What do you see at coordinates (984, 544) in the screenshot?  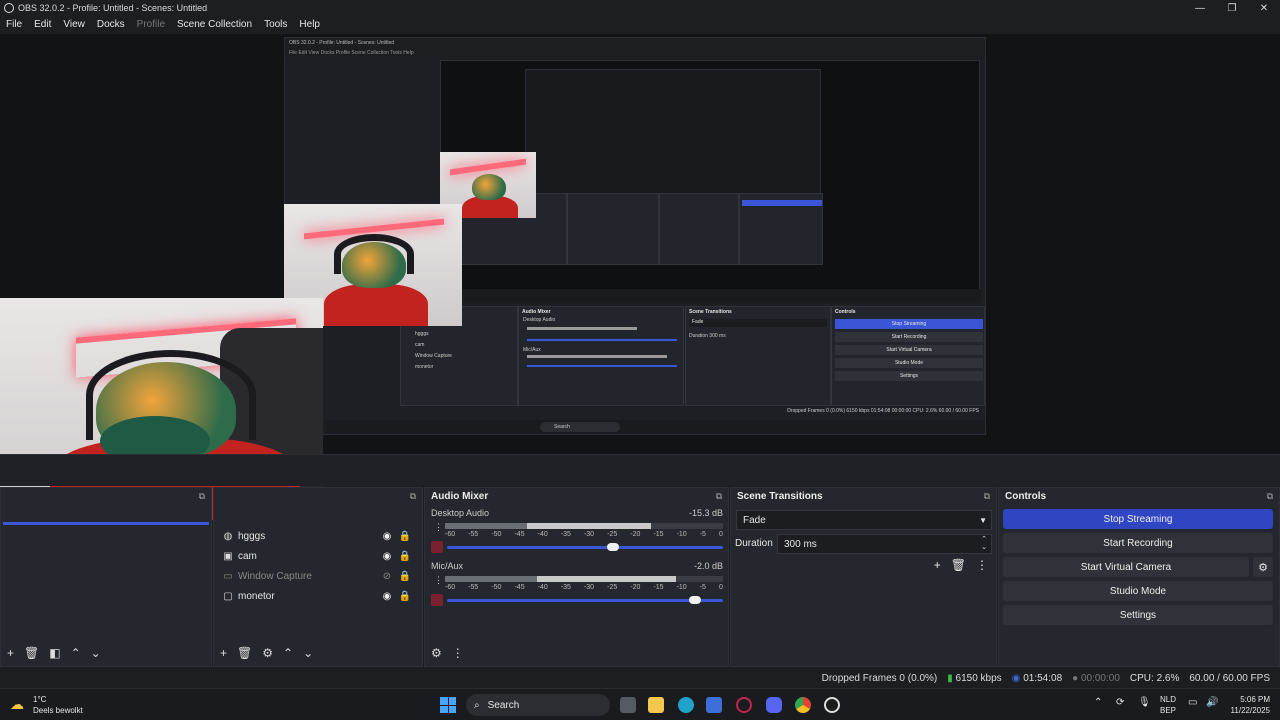 I see `spinner-arrows-icon: ⌃ ⌄` at bounding box center [984, 544].